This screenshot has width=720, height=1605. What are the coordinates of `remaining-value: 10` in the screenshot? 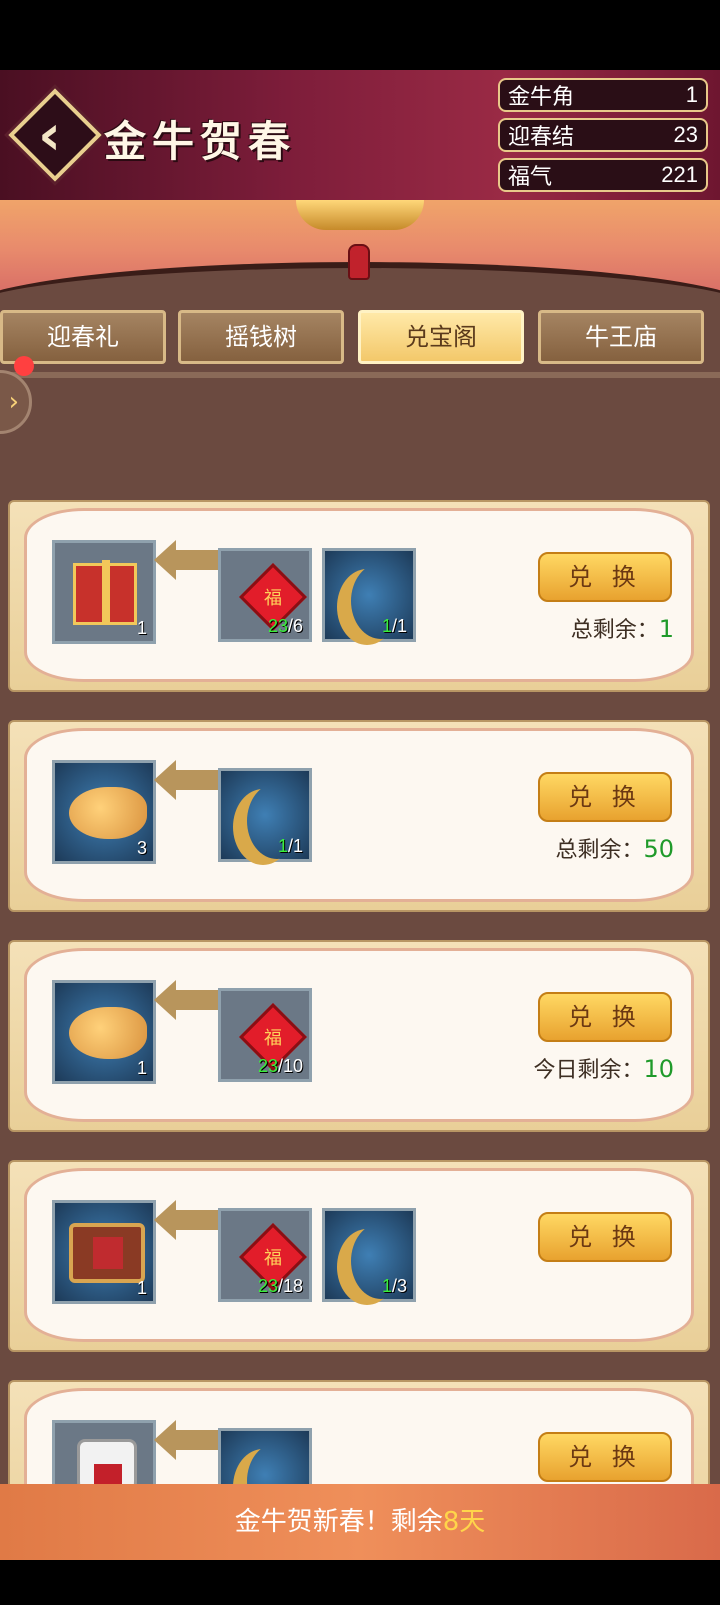 It's located at (658, 1069).